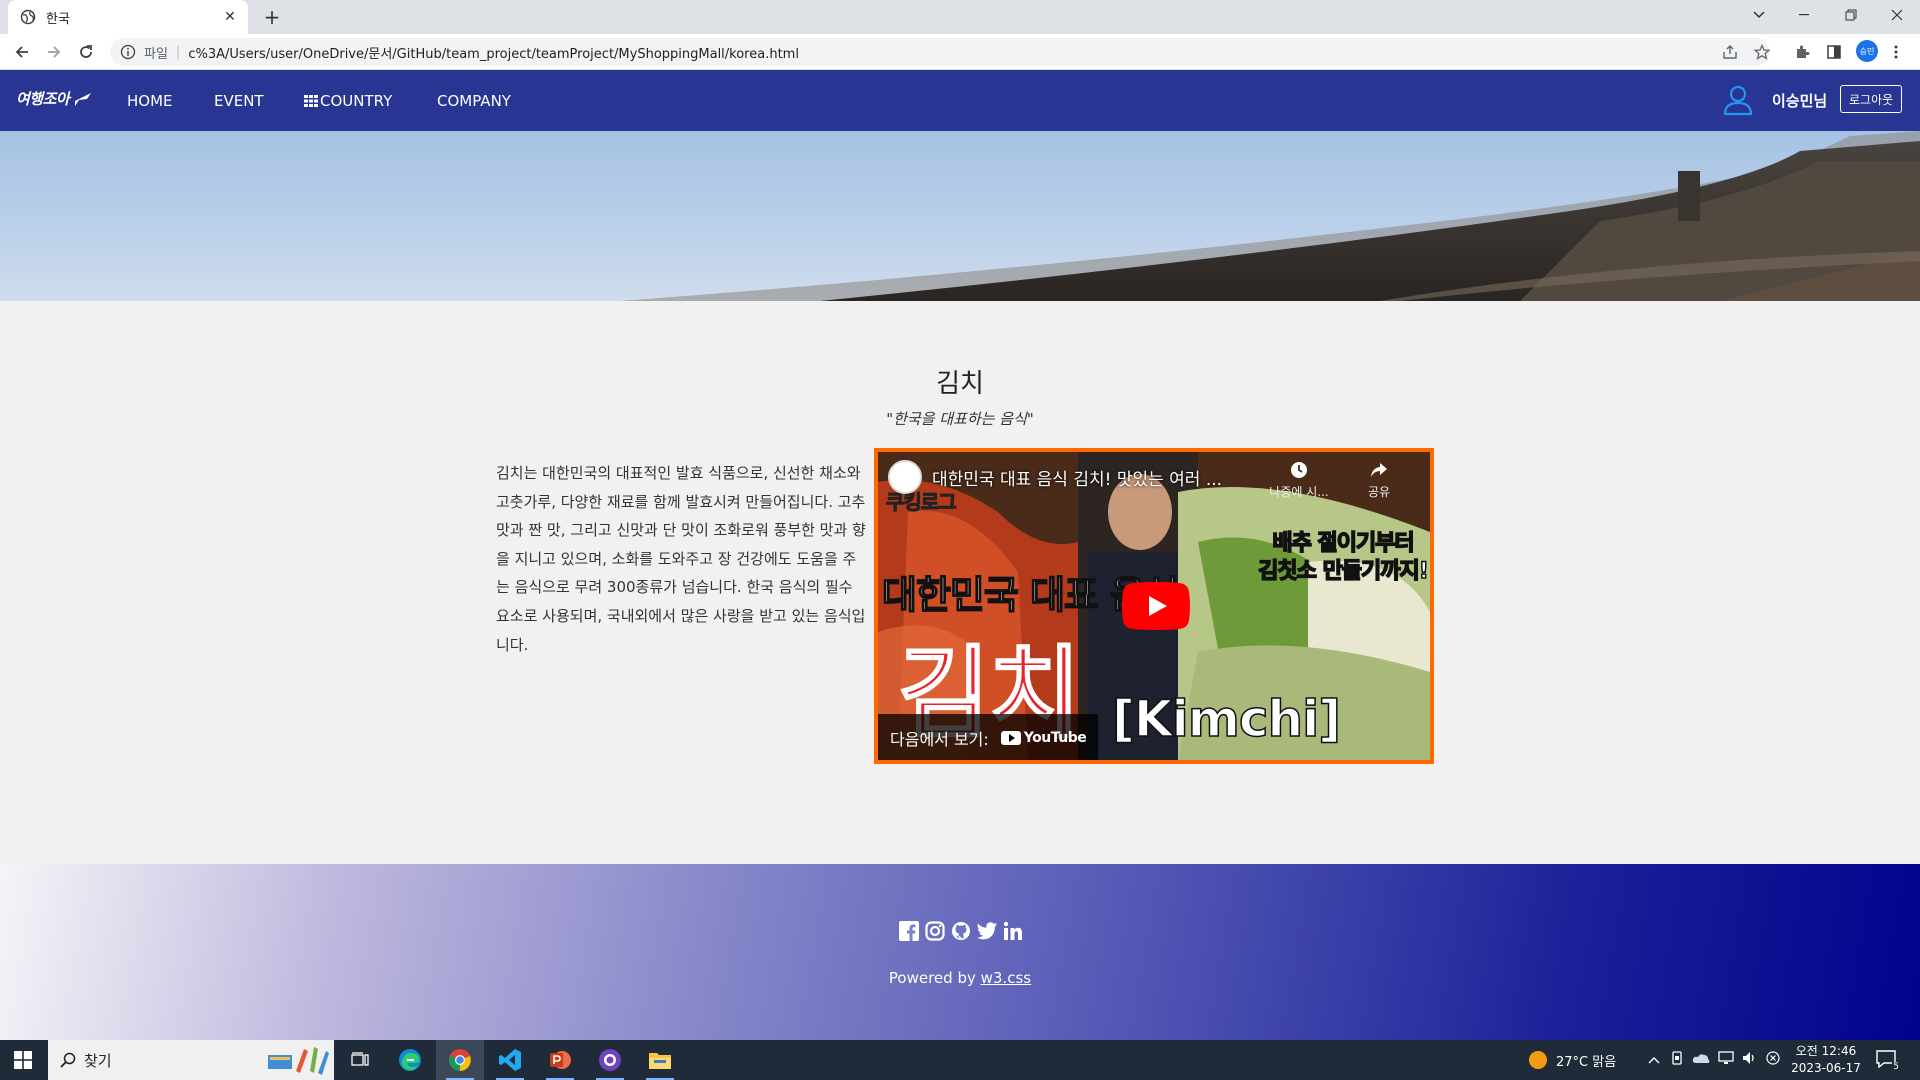 This screenshot has height=1080, width=1920. Describe the element at coordinates (1802, 52) in the screenshot. I see `extensions-icon` at that location.